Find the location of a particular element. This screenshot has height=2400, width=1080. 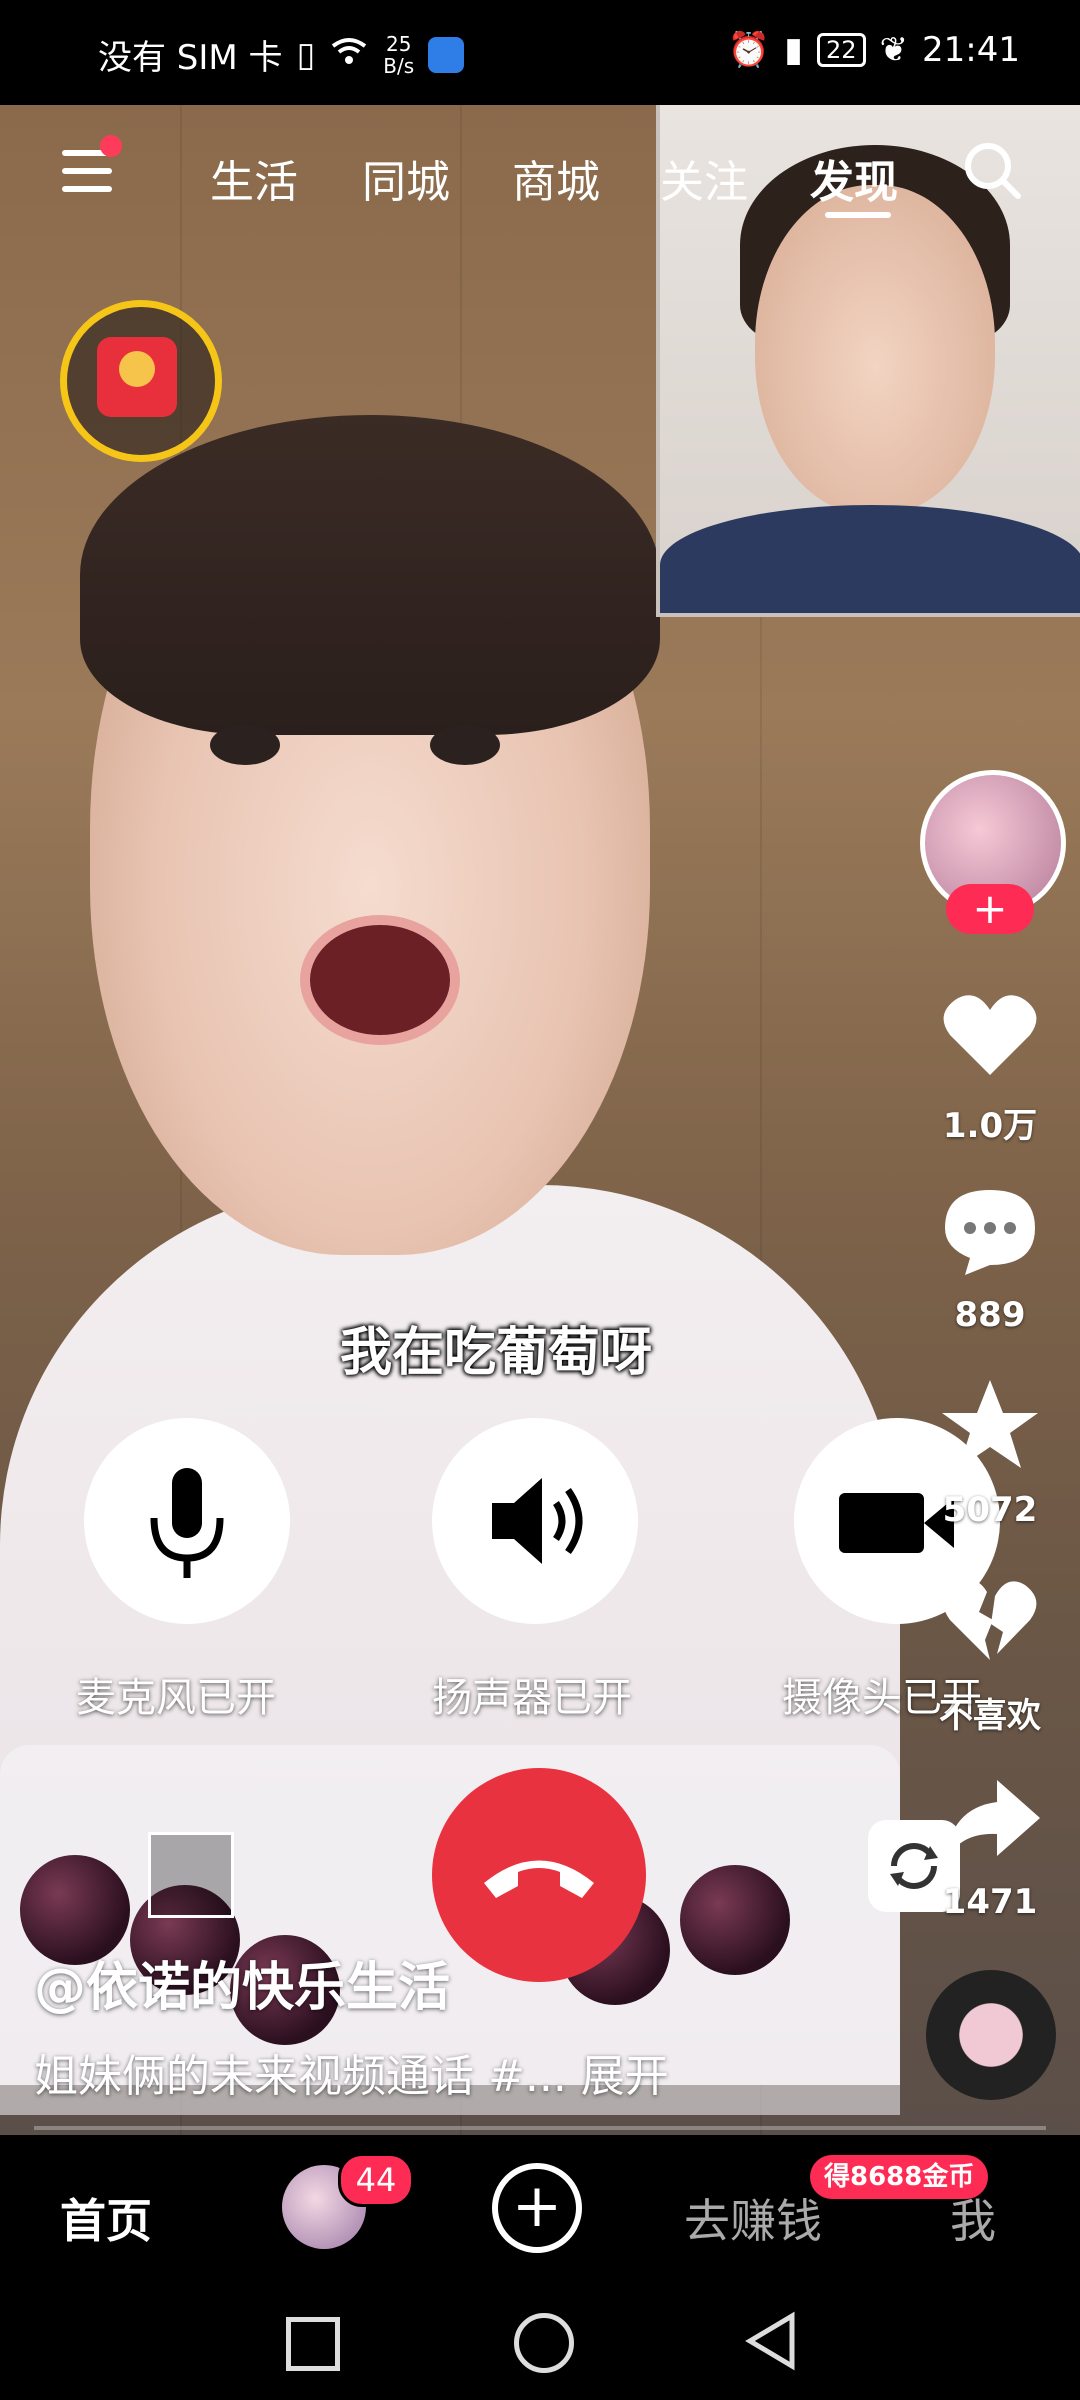

tab-local: 同城 is located at coordinates (406, 178).